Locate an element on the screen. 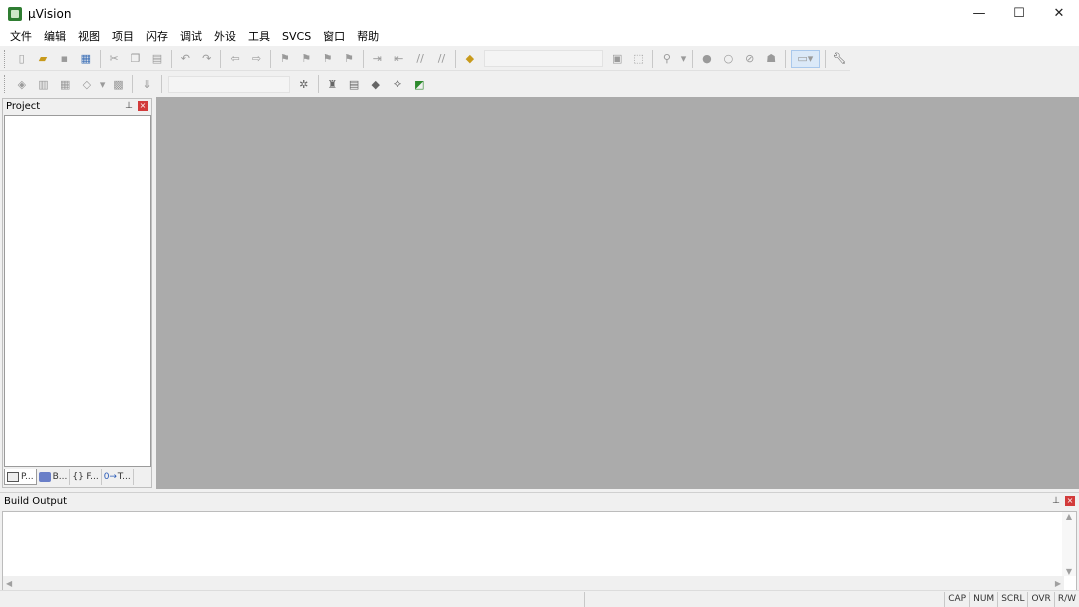 Image resolution: width=1079 pixels, height=607 pixels. build-toolbar: ◈ ▥ ▦ ◇ ▾ ▩ ⇓ ✲ ♜ ▤ ◆ ⟡ ◩ is located at coordinates (215, 84).